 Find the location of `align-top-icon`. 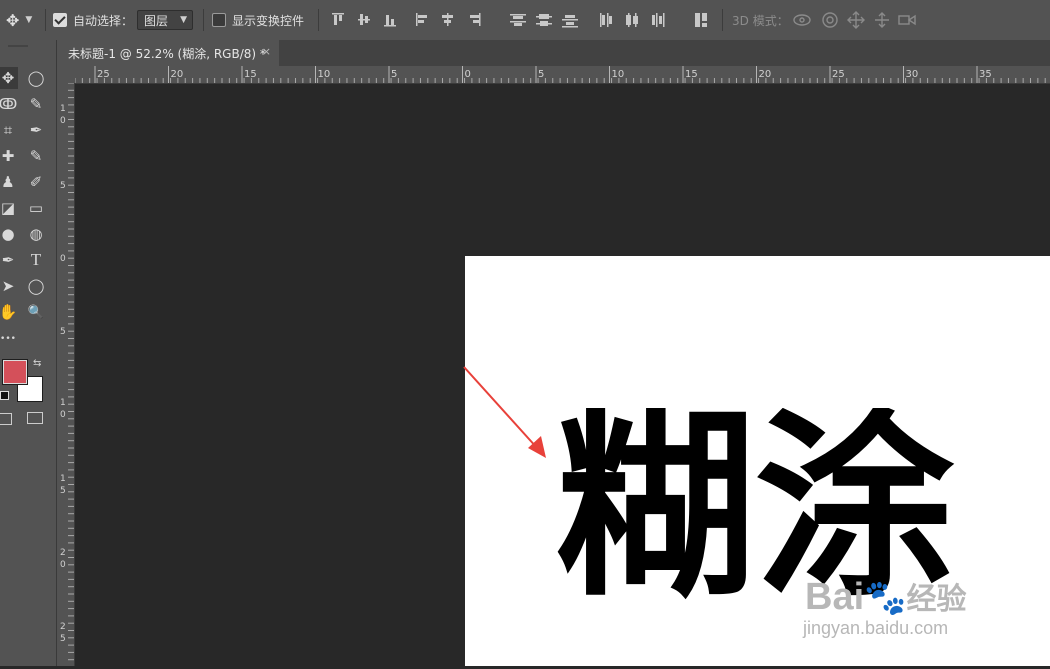

align-top-icon is located at coordinates (338, 19).